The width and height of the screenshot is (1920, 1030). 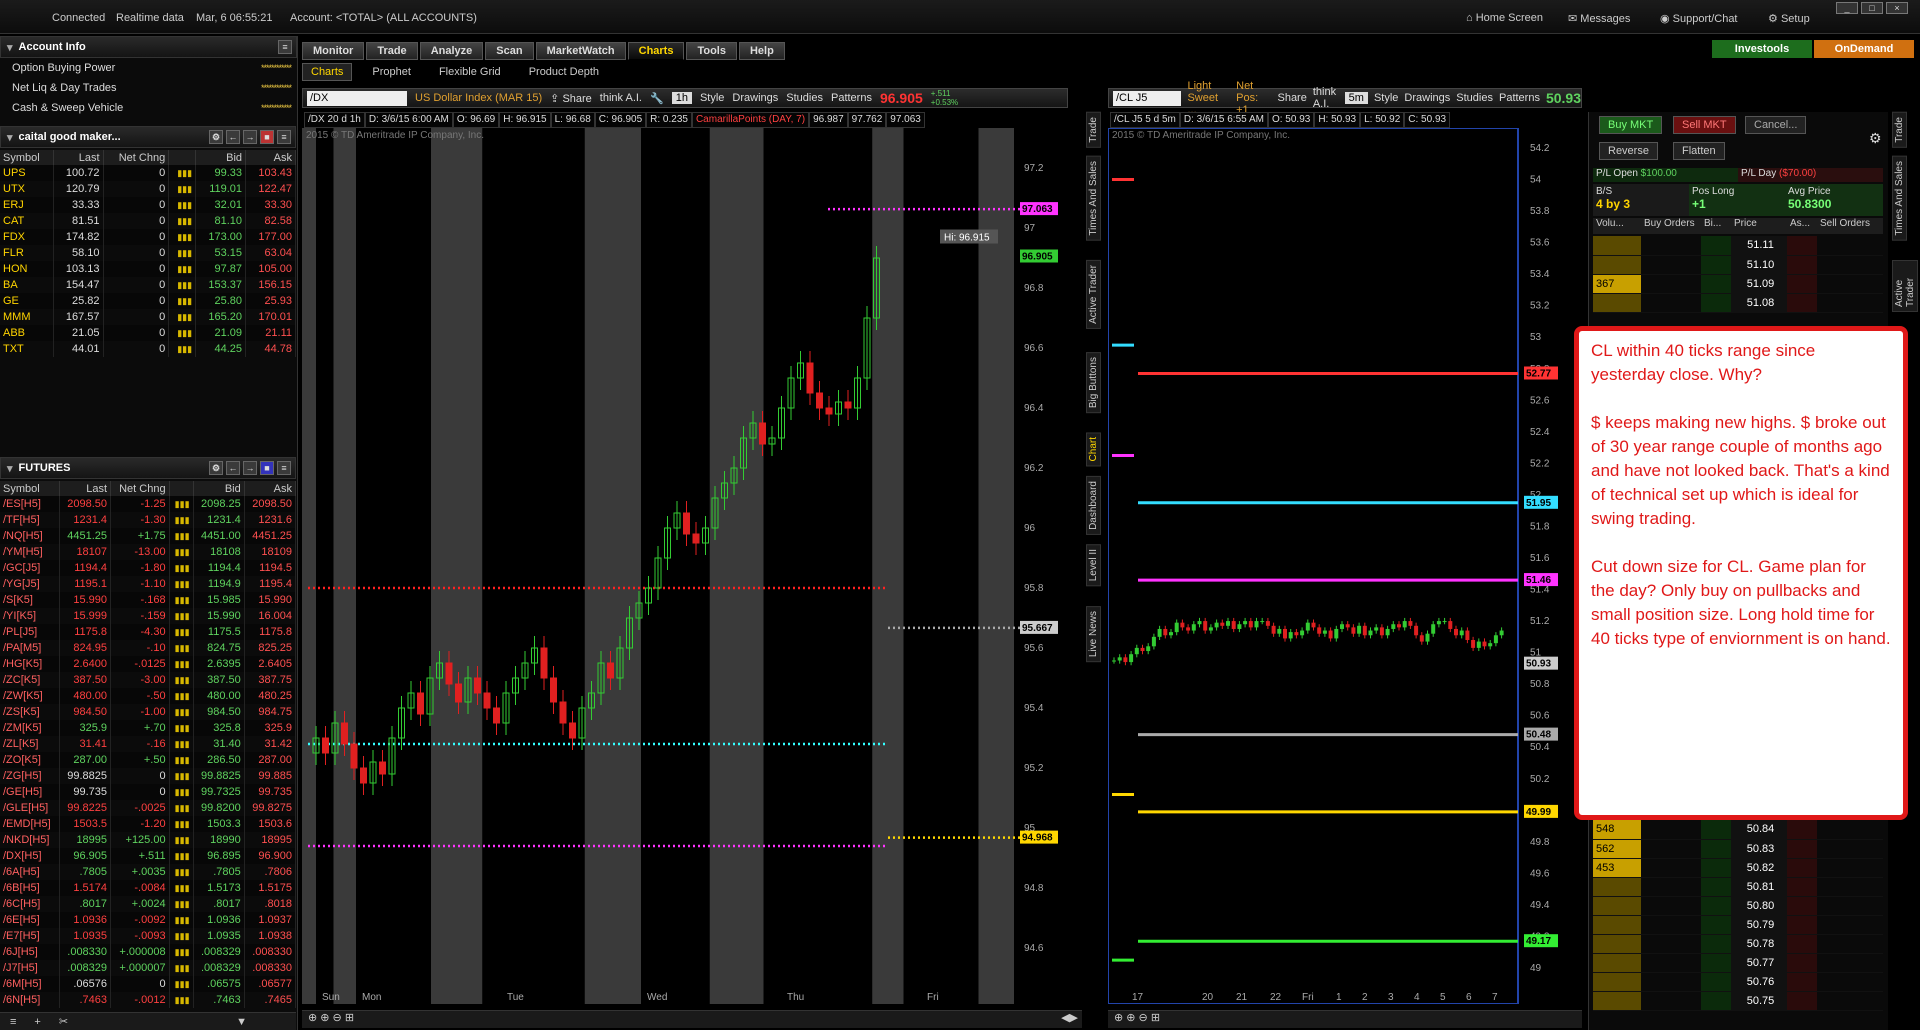 What do you see at coordinates (233, 468) in the screenshot?
I see `arrow-left-icon: ←` at bounding box center [233, 468].